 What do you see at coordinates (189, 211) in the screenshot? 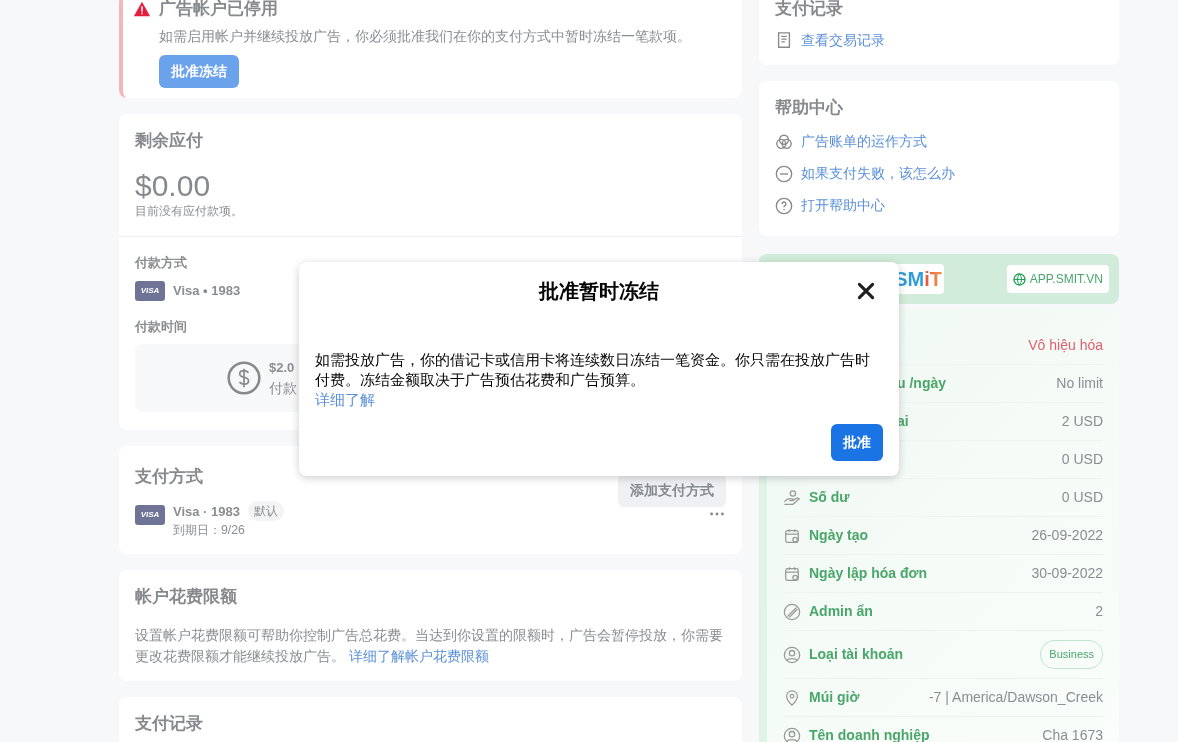
I see `balance-note: 目前没有应付款项。` at bounding box center [189, 211].